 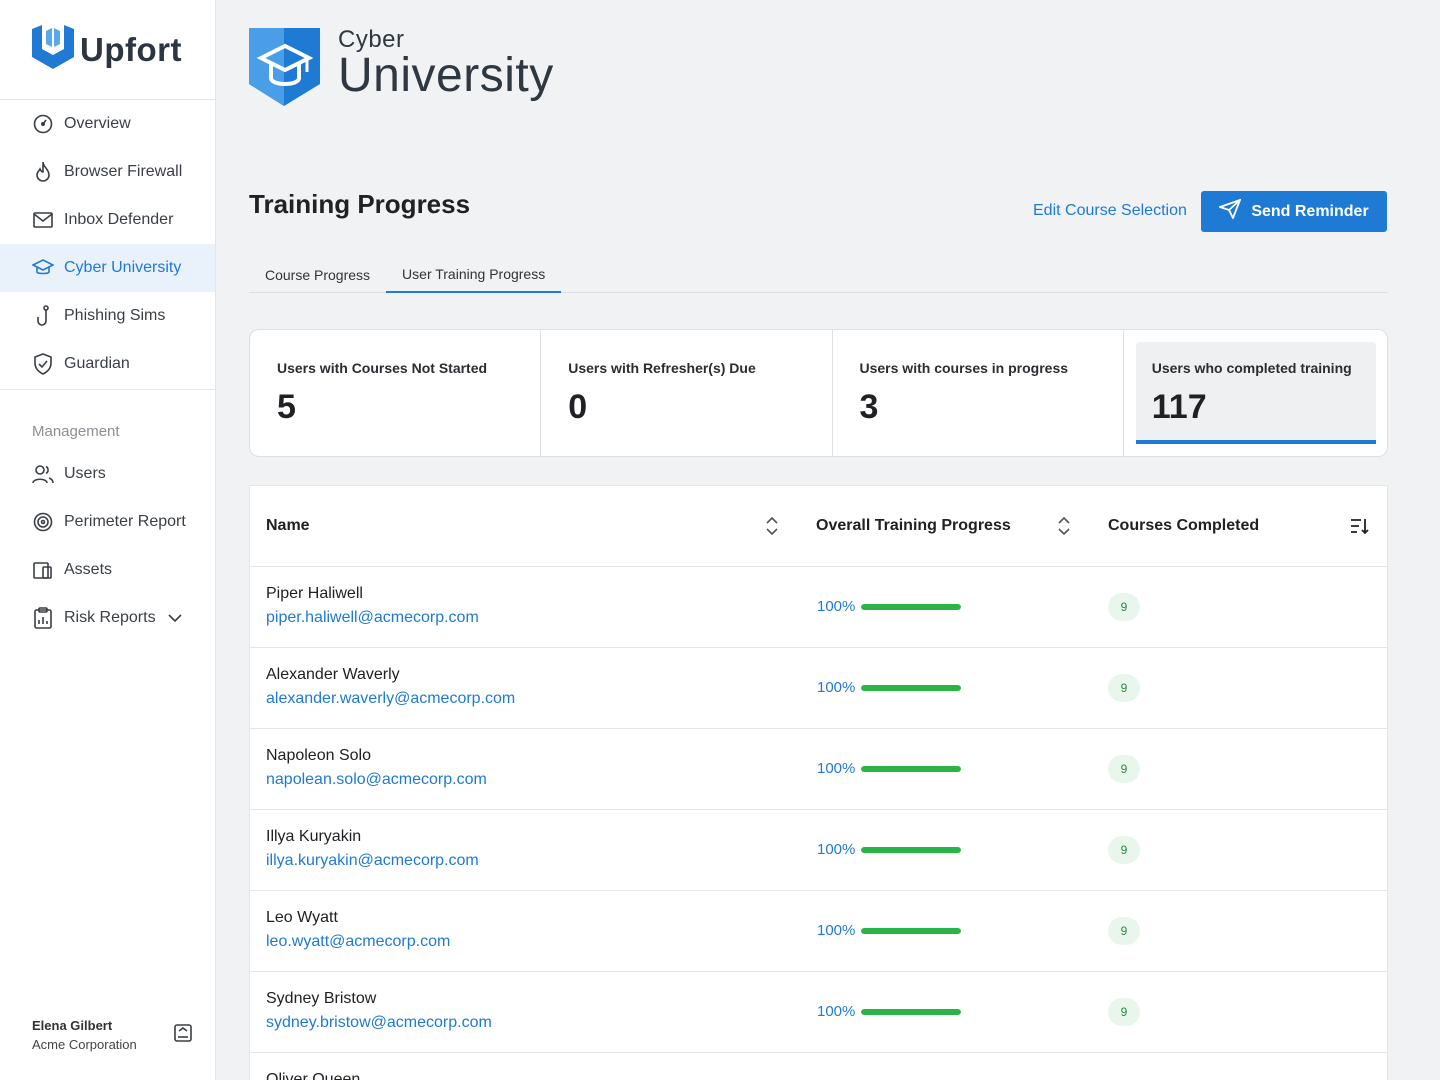 I want to click on user-name-cell: Oliver Queen, so click(x=313, y=1075).